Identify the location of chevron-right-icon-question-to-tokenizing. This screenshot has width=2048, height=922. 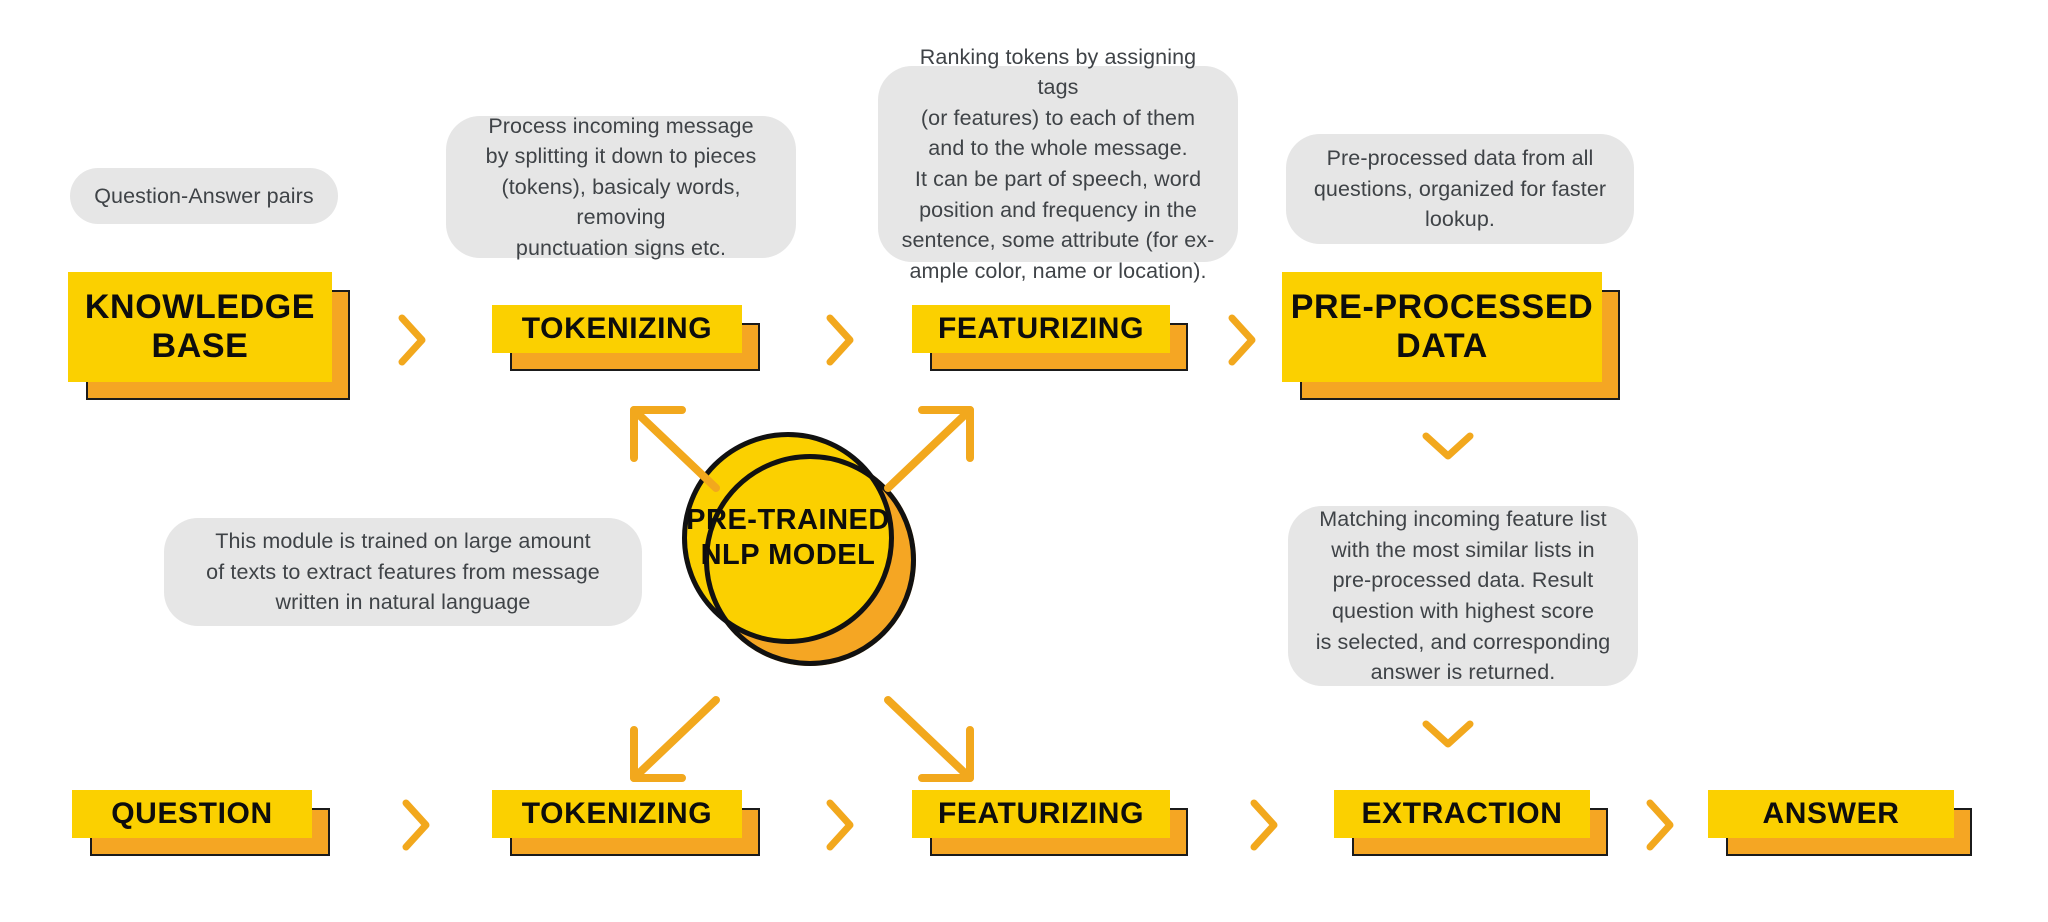
(416, 825).